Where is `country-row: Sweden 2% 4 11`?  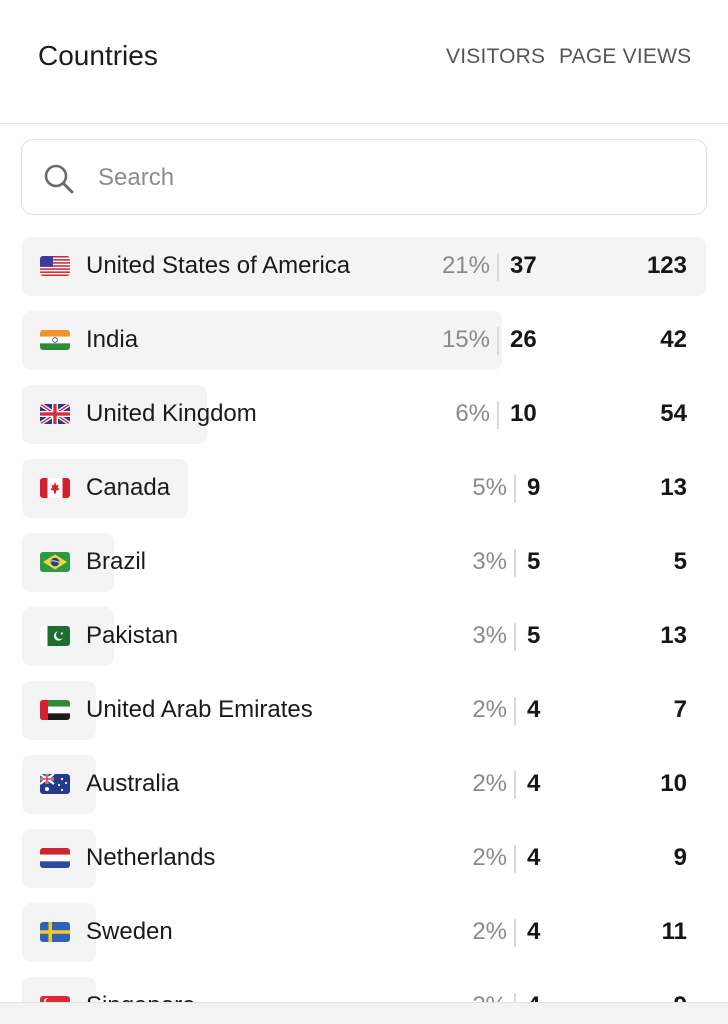
country-row: Sweden 2% 4 11 is located at coordinates (364, 932).